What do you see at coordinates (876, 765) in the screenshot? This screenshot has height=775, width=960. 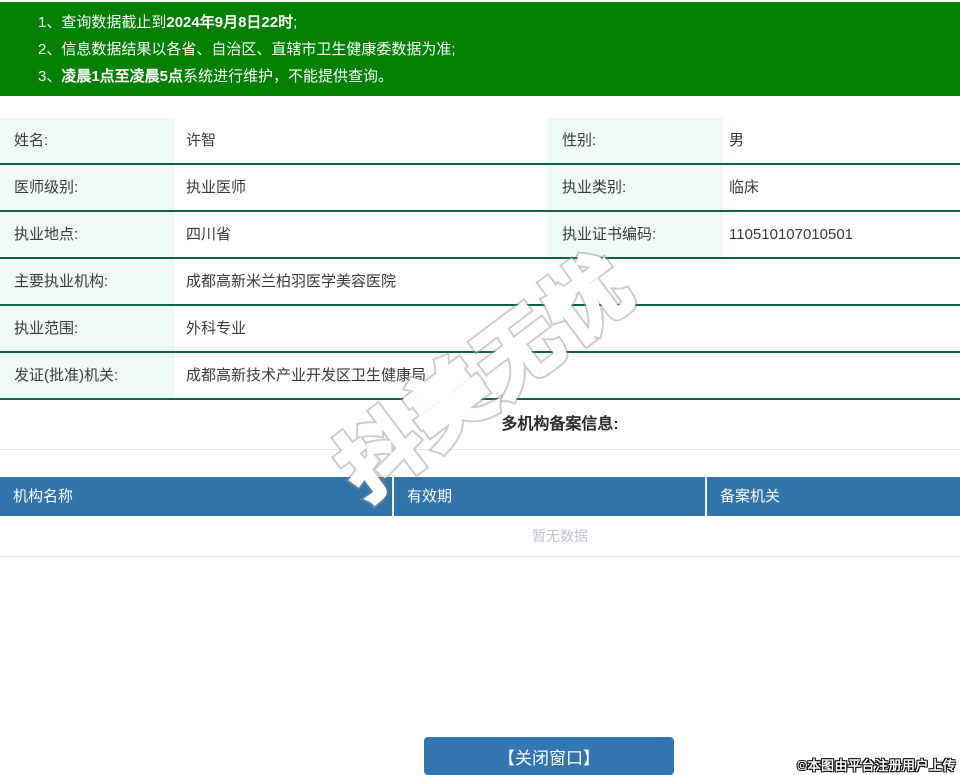 I see `upload-credit-text: ©本图由平台注册用户上传` at bounding box center [876, 765].